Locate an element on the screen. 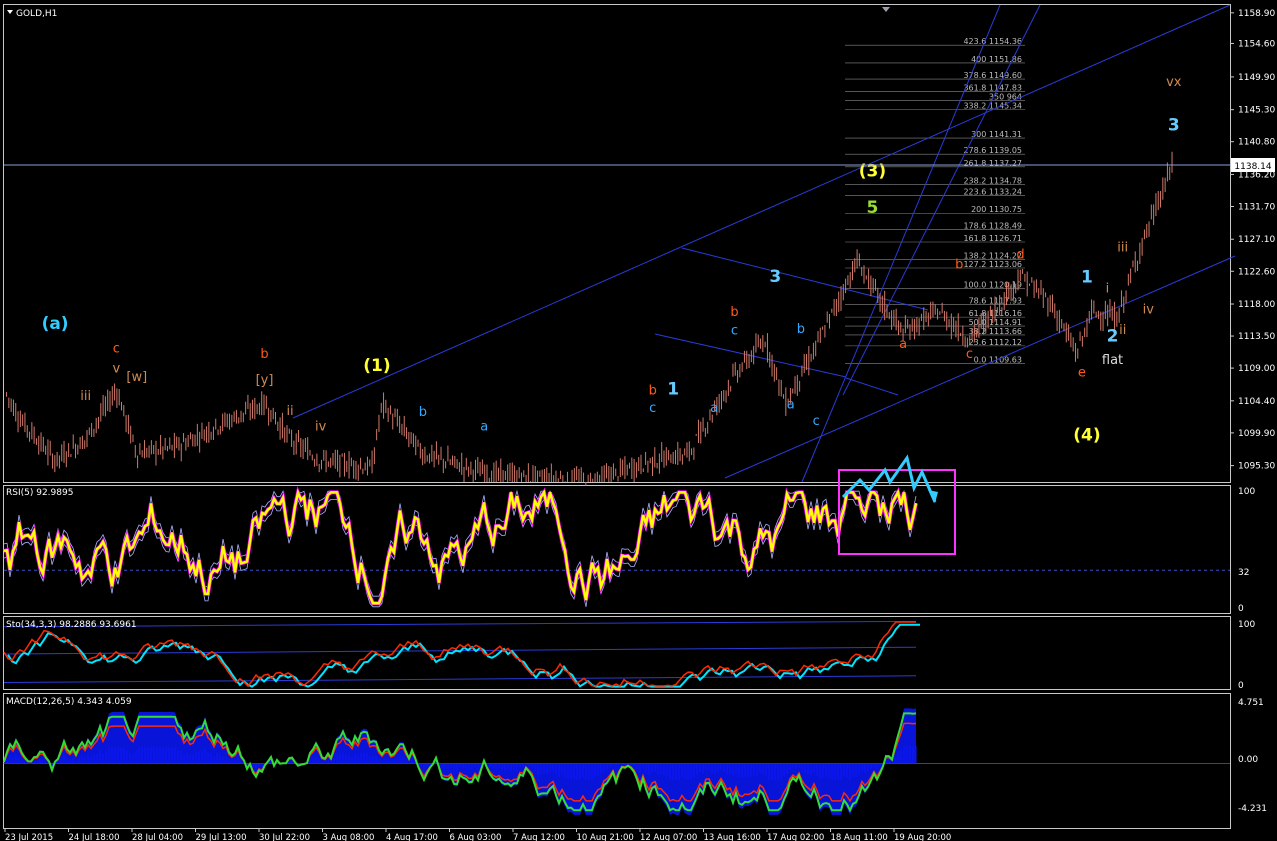 The width and height of the screenshot is (1277, 841). fib-level-label: 0.0 1109.63 is located at coordinates (998, 360).